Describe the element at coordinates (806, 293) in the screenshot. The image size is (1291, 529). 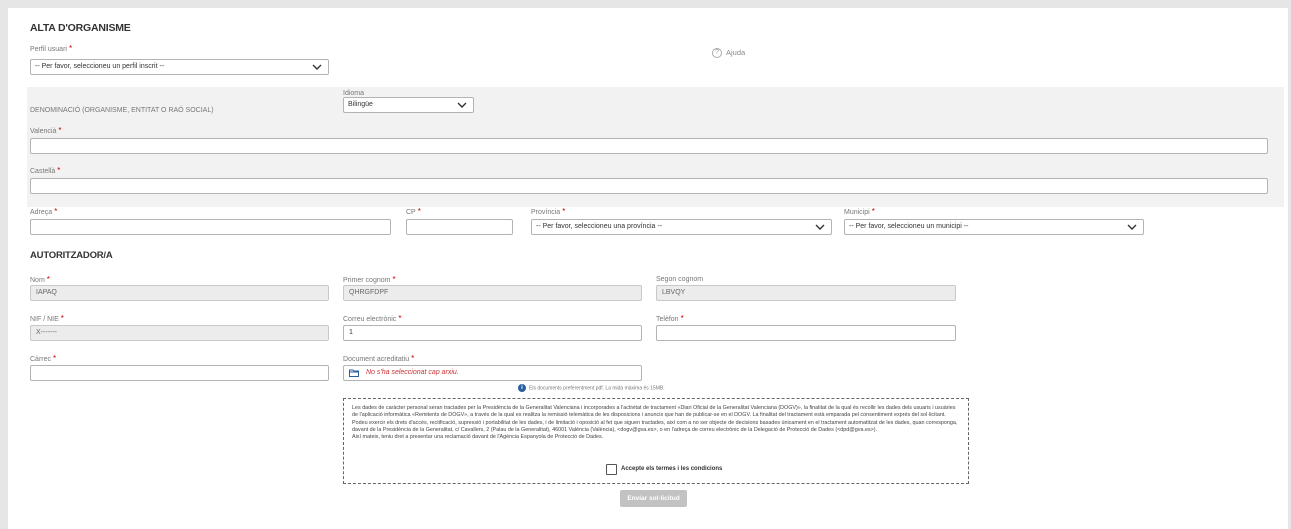
I see `second-surname-input: LBVQY` at that location.